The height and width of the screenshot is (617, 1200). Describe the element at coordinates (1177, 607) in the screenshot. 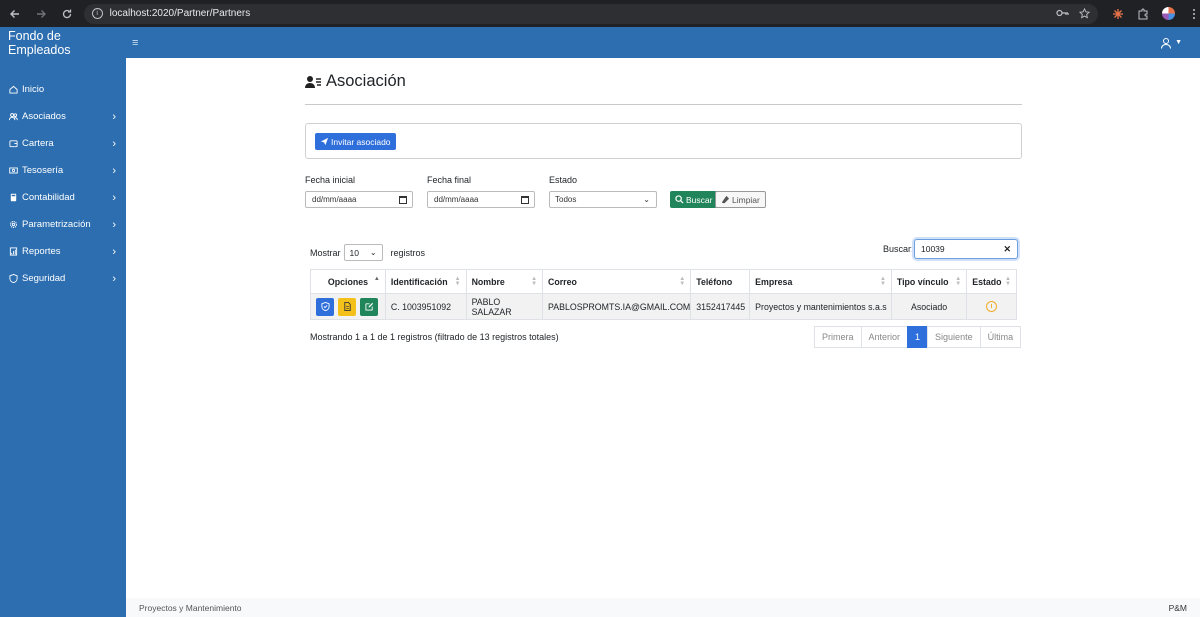

I see `footer-brand: P&M` at that location.